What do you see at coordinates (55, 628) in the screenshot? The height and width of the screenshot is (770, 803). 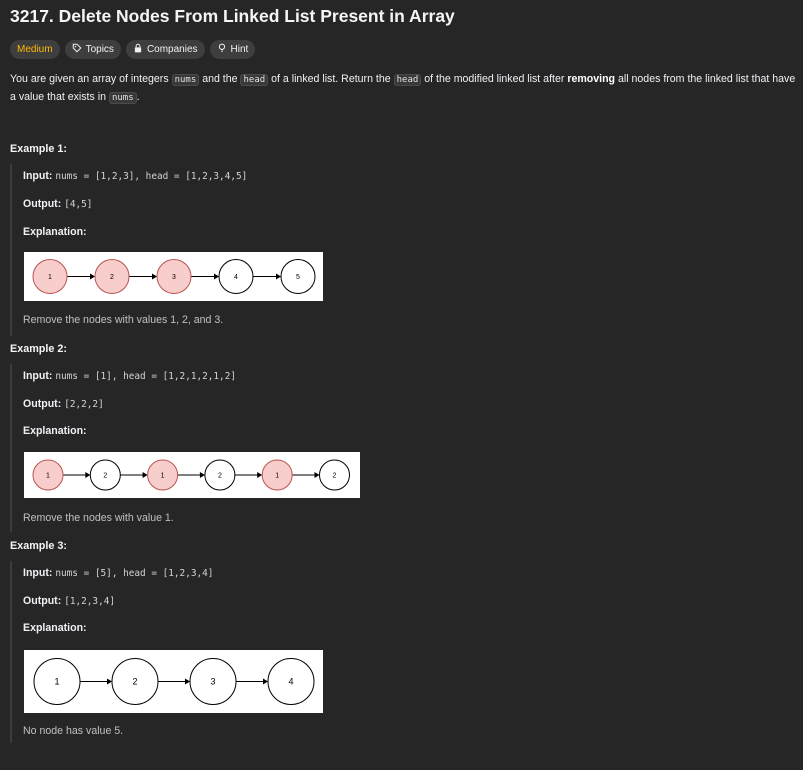 I see `example-3-explanation: Explanation:` at bounding box center [55, 628].